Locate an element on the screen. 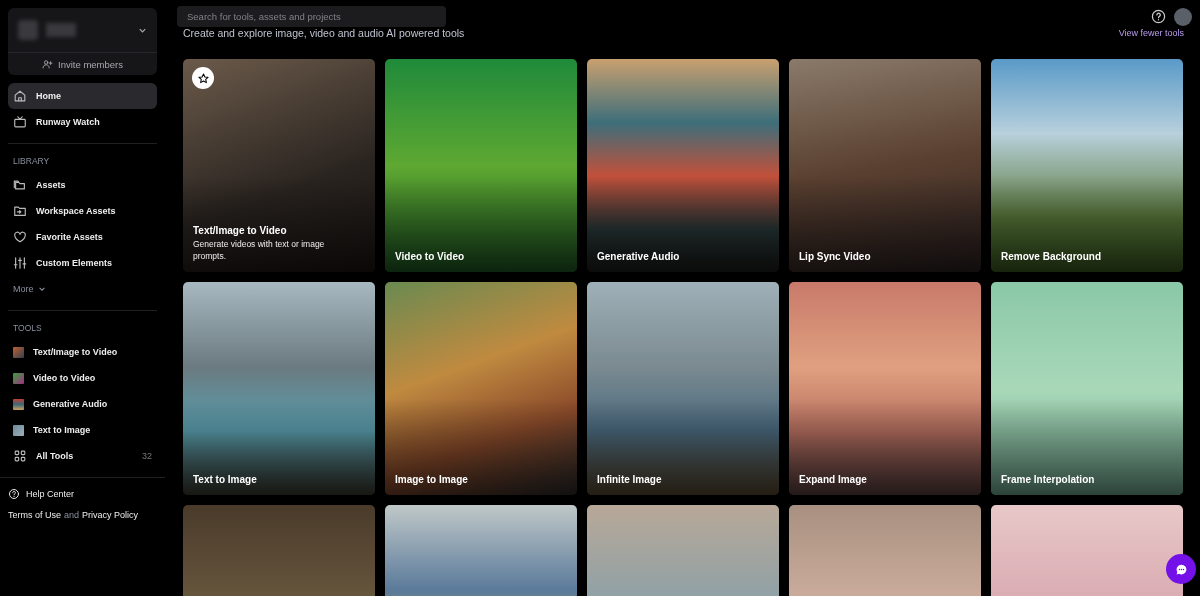 Image resolution: width=1200 pixels, height=596 pixels. tool-card: Video to Video is located at coordinates (481, 165).